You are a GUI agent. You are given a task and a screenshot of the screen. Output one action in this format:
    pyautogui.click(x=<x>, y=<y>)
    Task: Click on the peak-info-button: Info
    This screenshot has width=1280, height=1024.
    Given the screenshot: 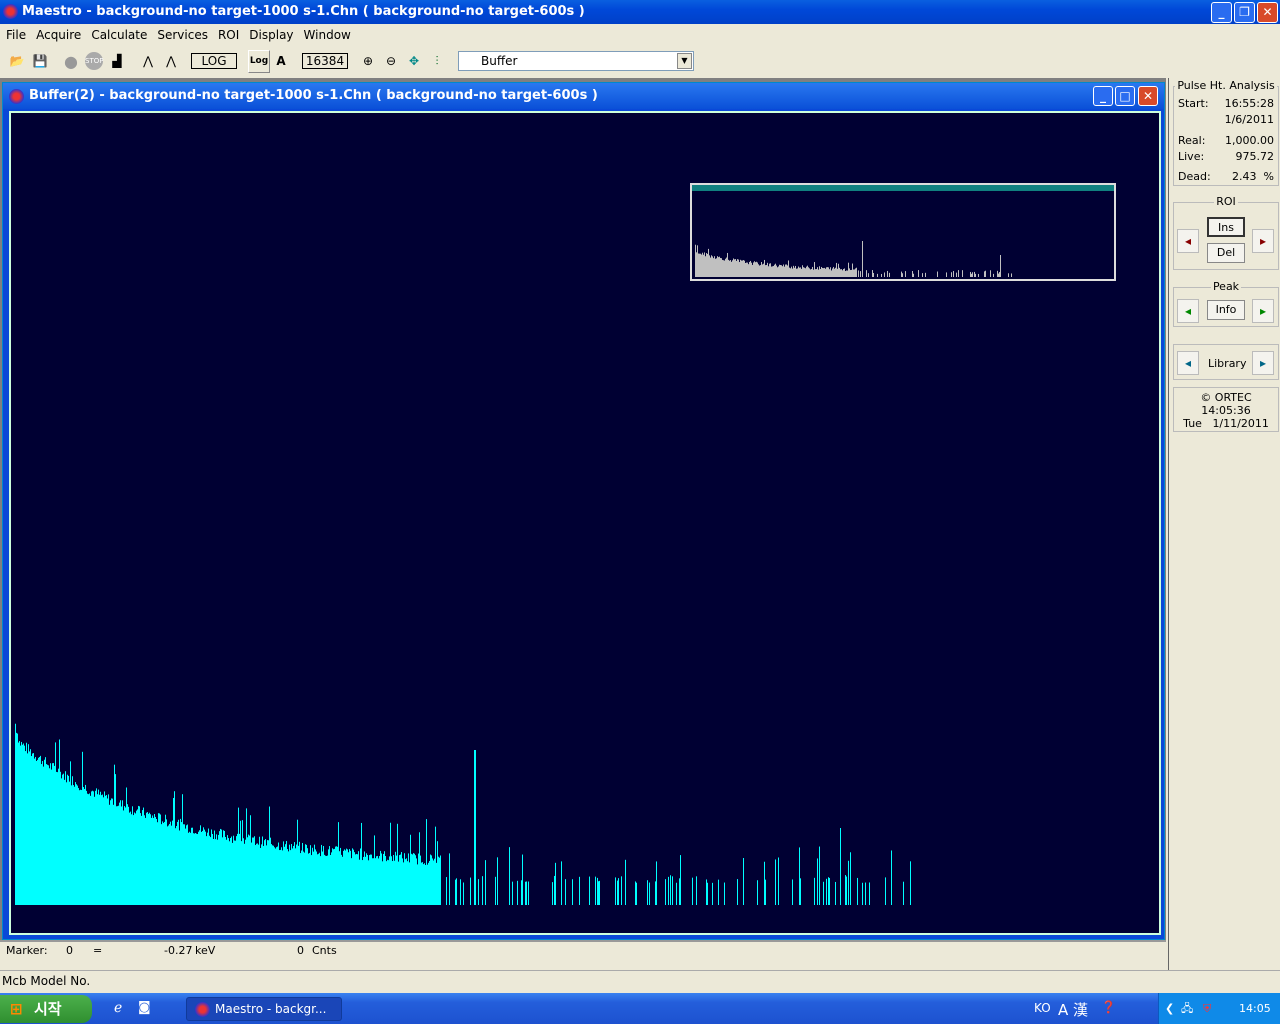 What is the action you would take?
    pyautogui.click(x=1226, y=310)
    